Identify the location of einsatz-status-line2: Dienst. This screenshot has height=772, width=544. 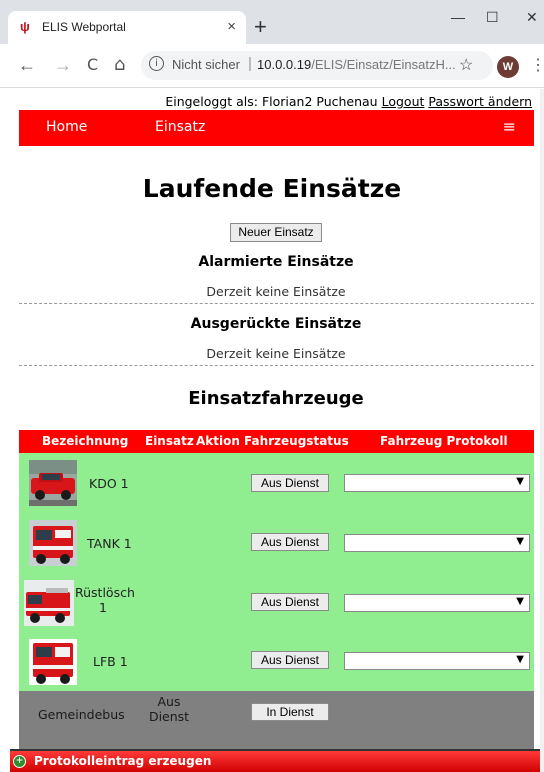
(169, 716).